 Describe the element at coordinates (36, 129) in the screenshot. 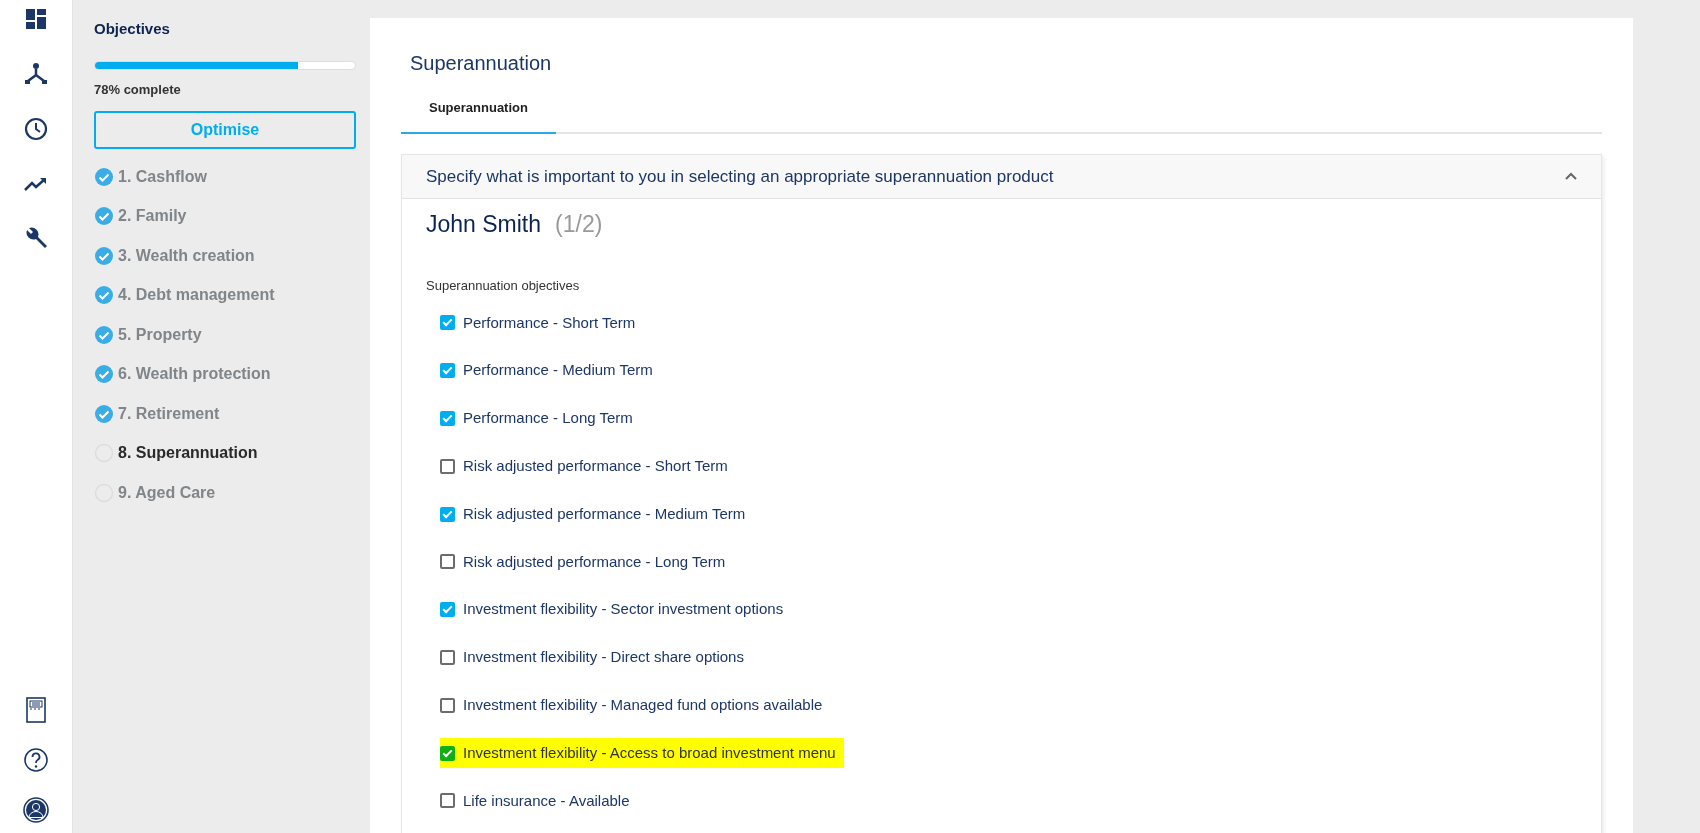

I see `clock-icon` at that location.